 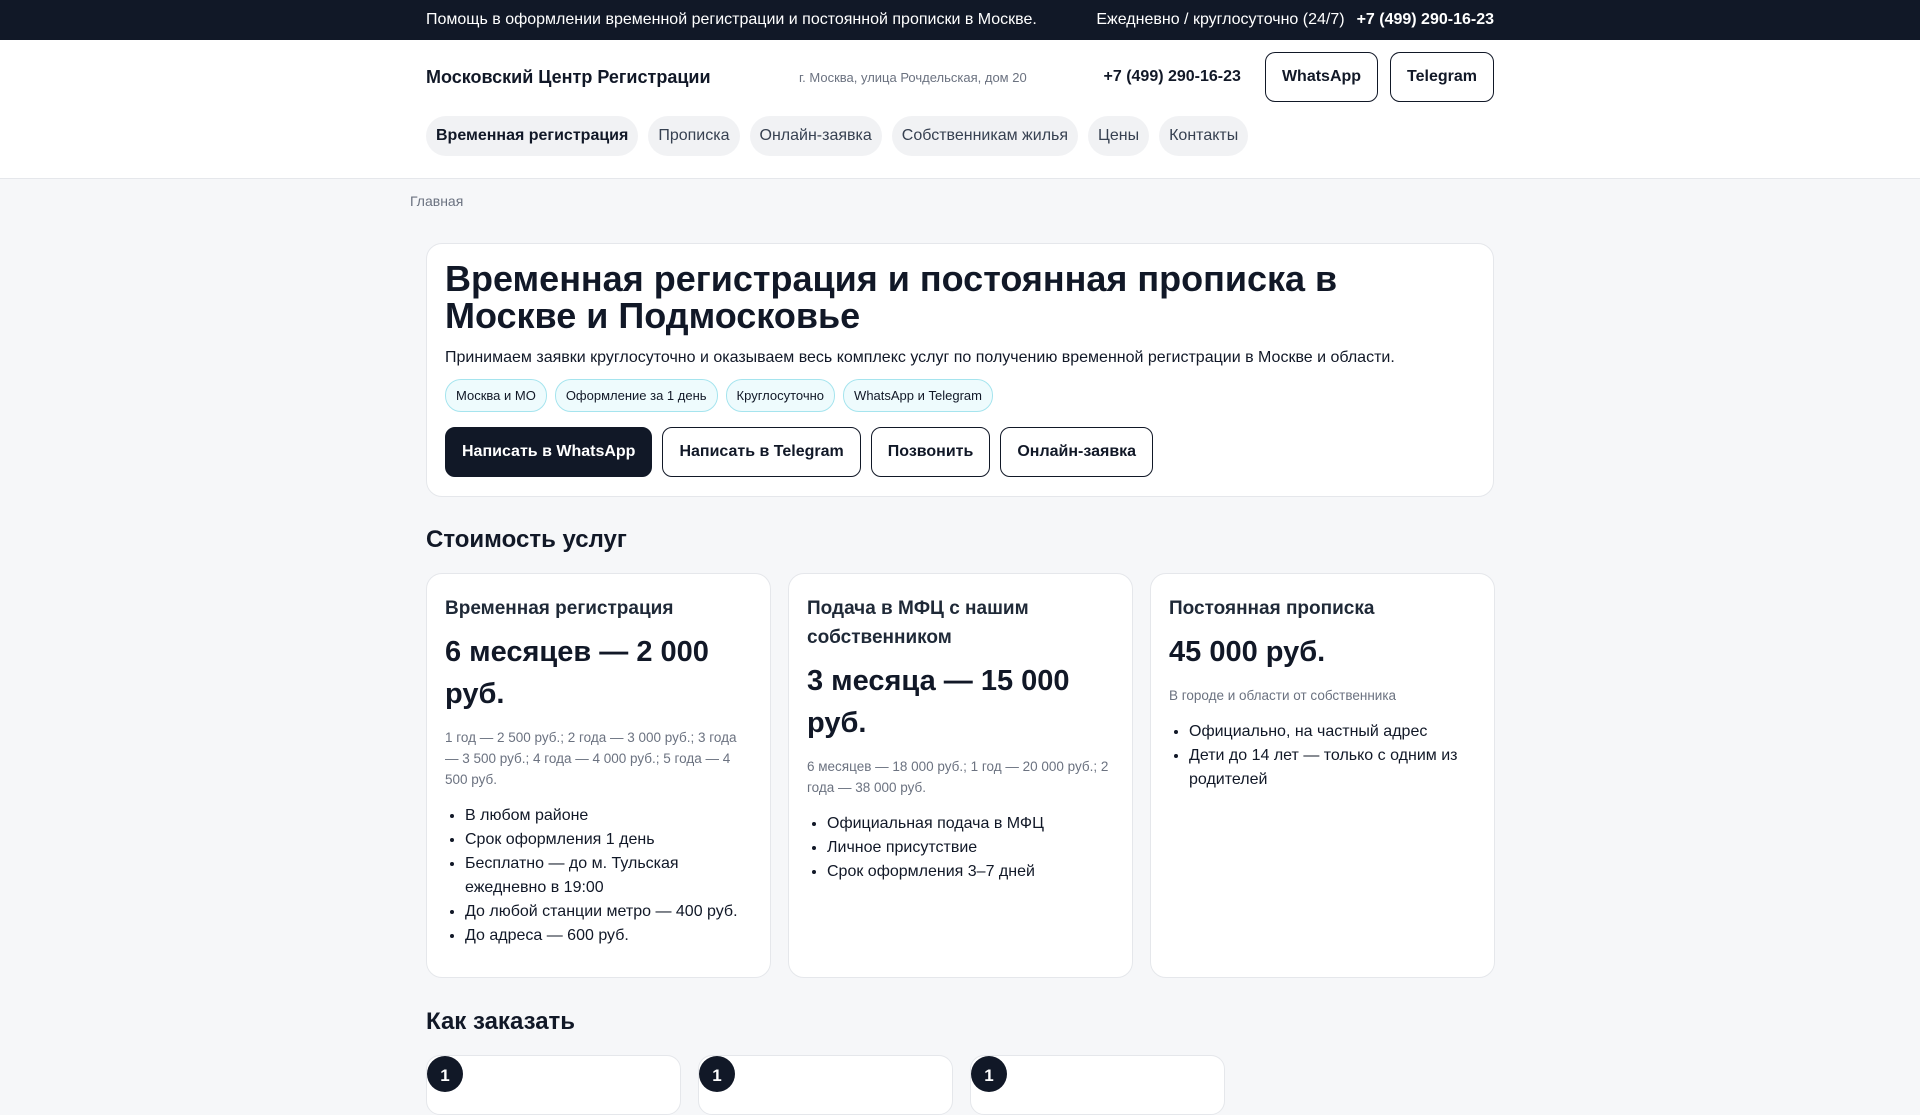 I want to click on address: г. Москва, улица Рочдельская, дом 20, so click(x=913, y=77).